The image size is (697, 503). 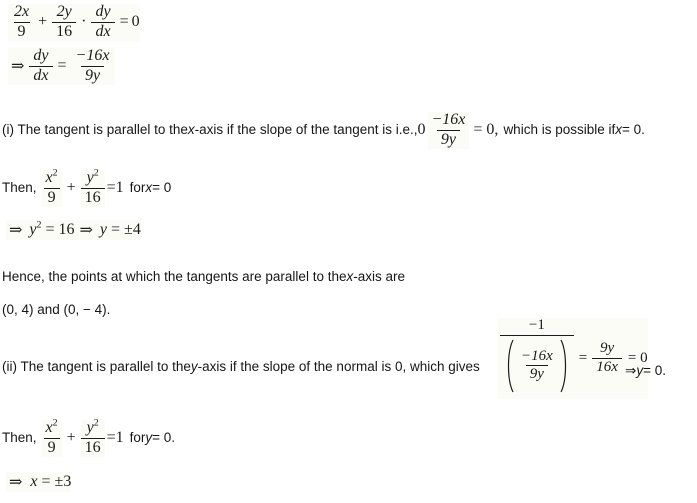 I want to click on then-clause-x: Then, x2 9 + y2 16 =1 for x = 0, so click(x=87, y=187).